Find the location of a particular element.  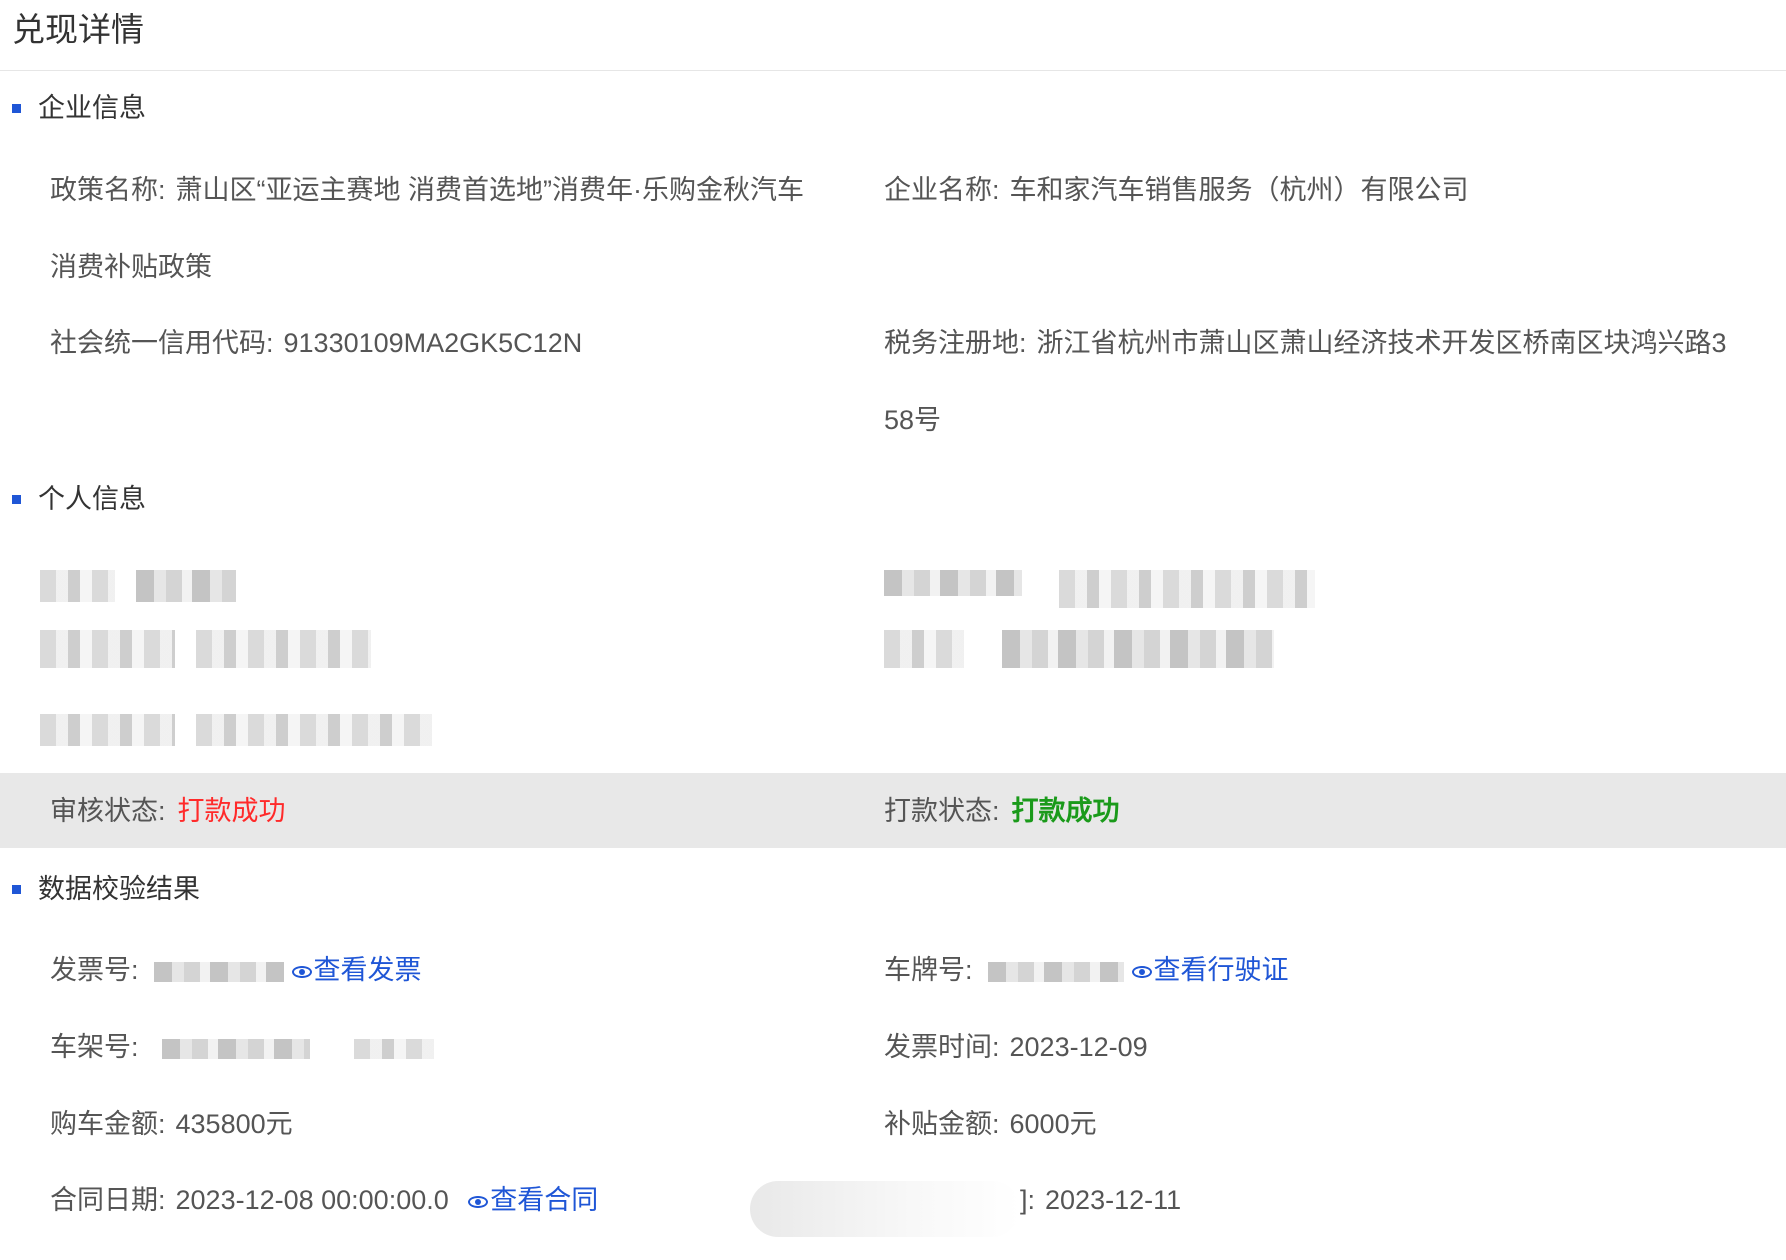

contract-date-value: 2023-12-08 00:00:00.0 is located at coordinates (312, 1200).